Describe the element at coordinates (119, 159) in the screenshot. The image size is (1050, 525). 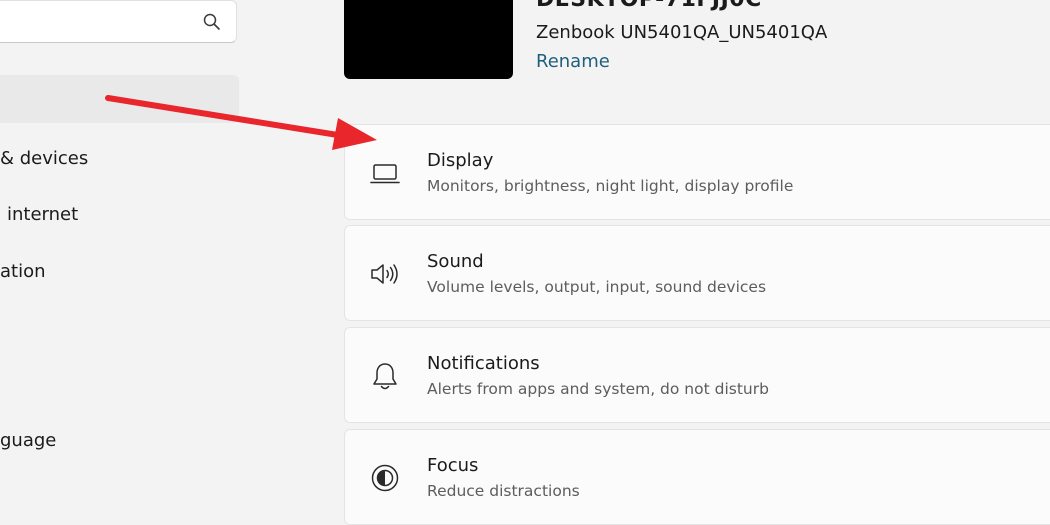
I see `sidebar-item-bluetooth-devices: & devices` at that location.